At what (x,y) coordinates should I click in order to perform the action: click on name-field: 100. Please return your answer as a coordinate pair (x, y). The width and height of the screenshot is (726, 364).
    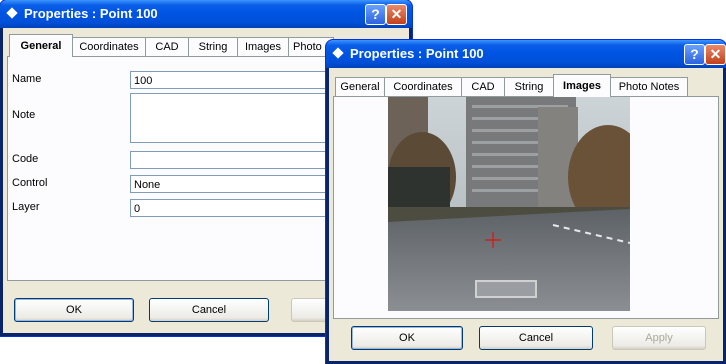
    Looking at the image, I should click on (230, 80).